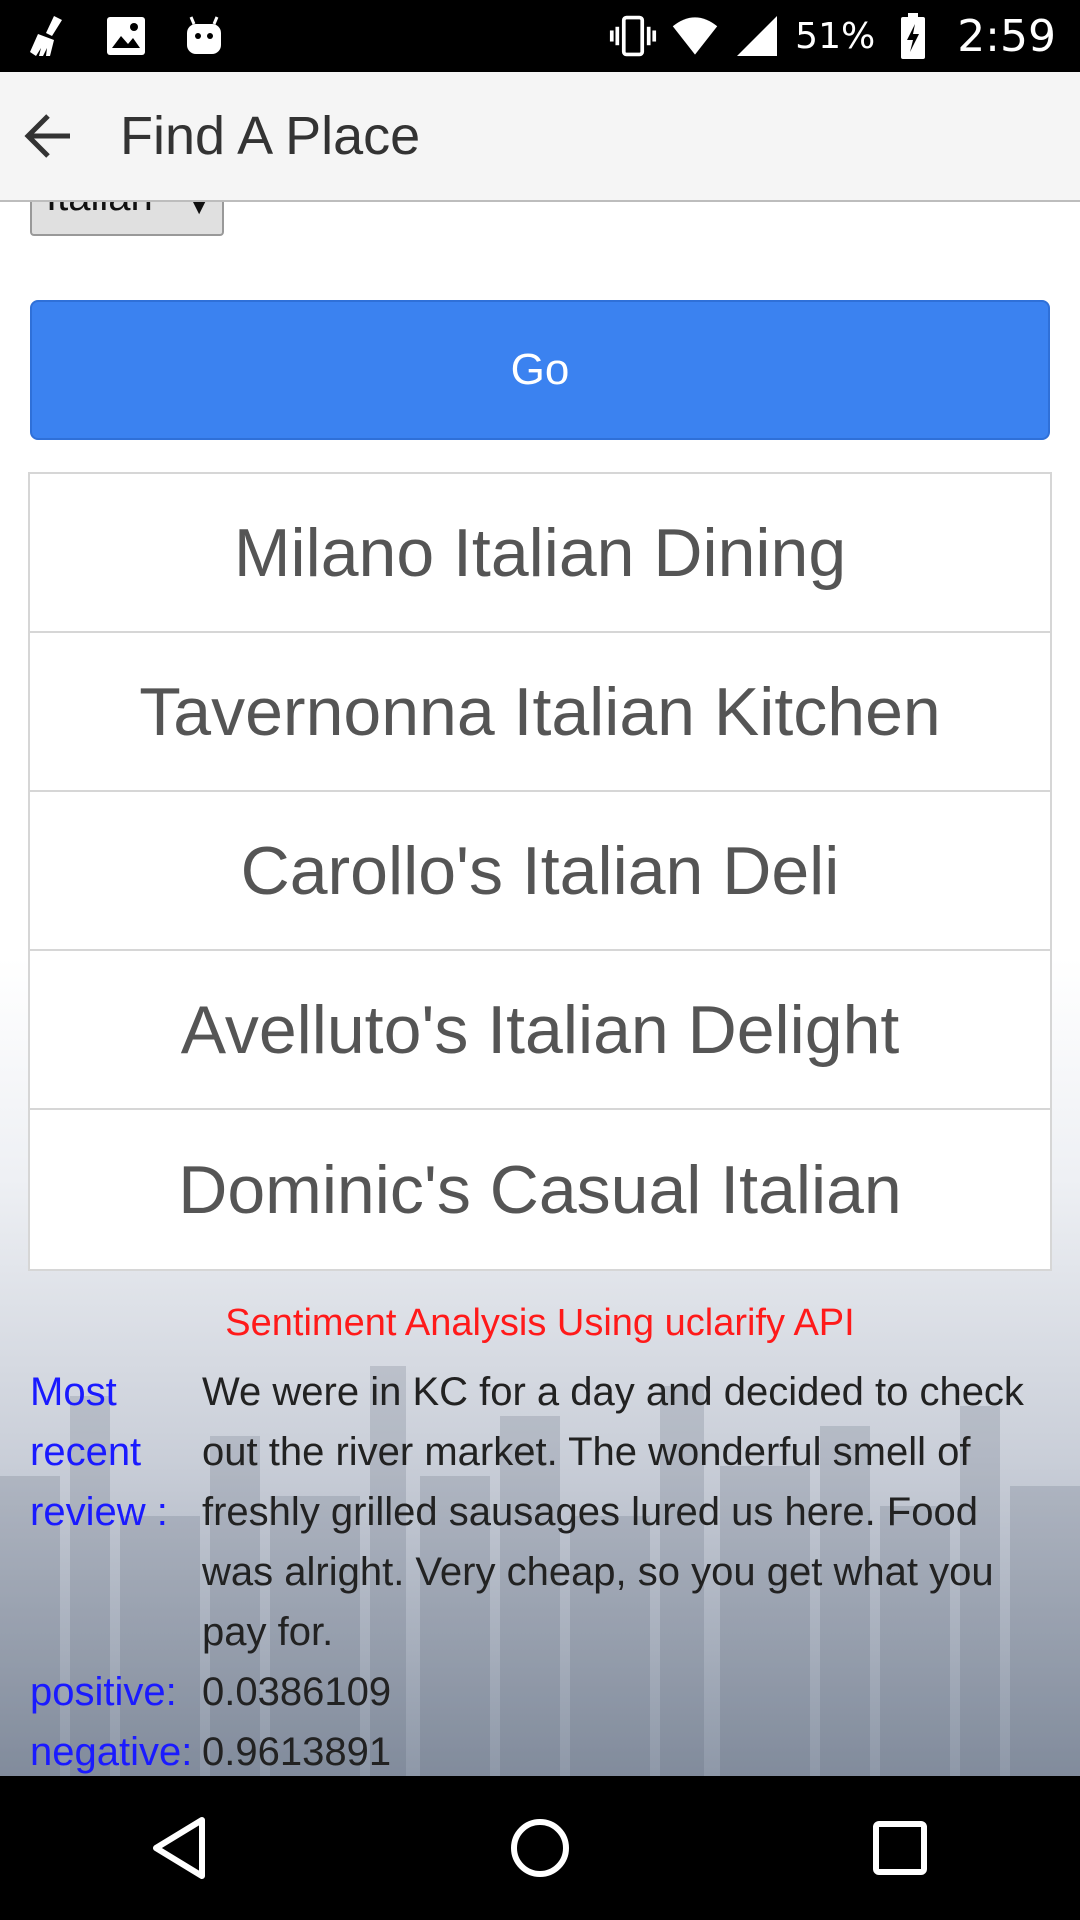 Image resolution: width=1080 pixels, height=1920 pixels. Describe the element at coordinates (99, 1452) in the screenshot. I see `review-label: Most recent review :` at that location.